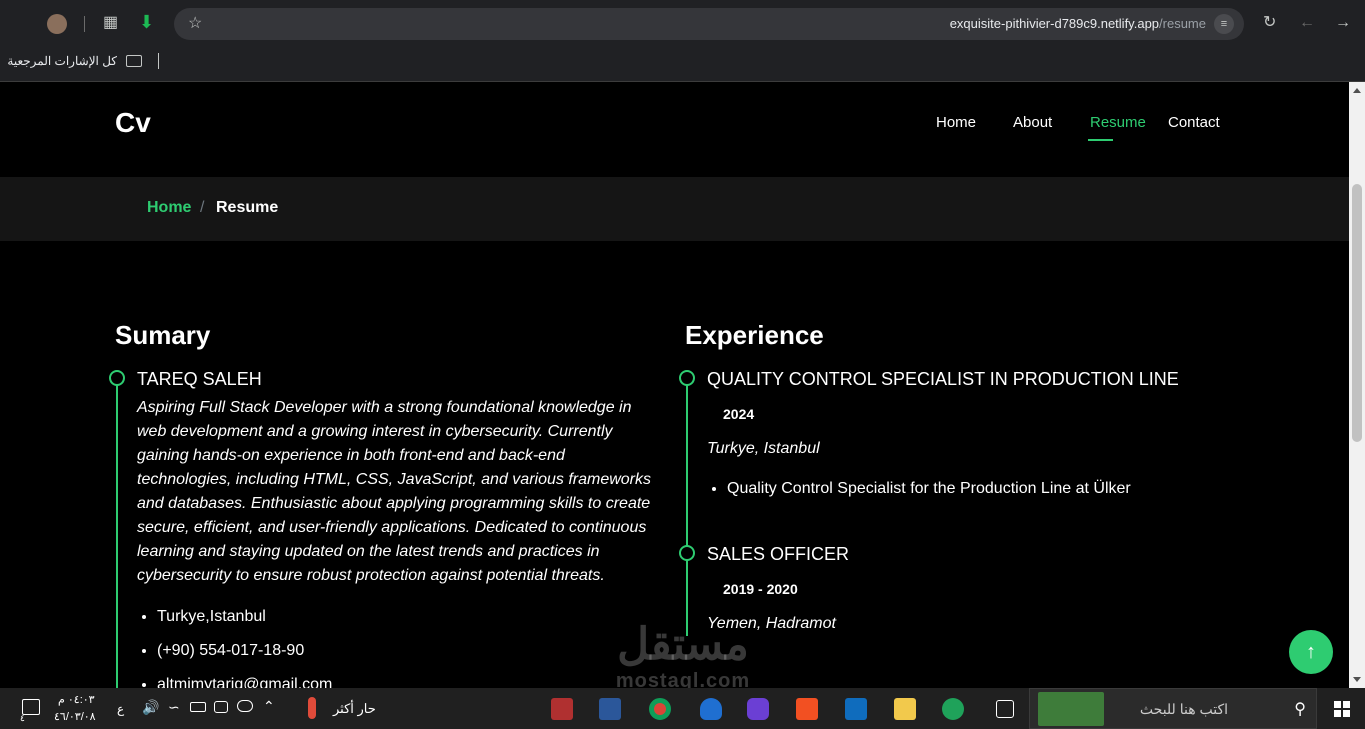 The image size is (1365, 729). I want to click on search-placeholder: اكتب هنا للبحث, so click(1183, 709).